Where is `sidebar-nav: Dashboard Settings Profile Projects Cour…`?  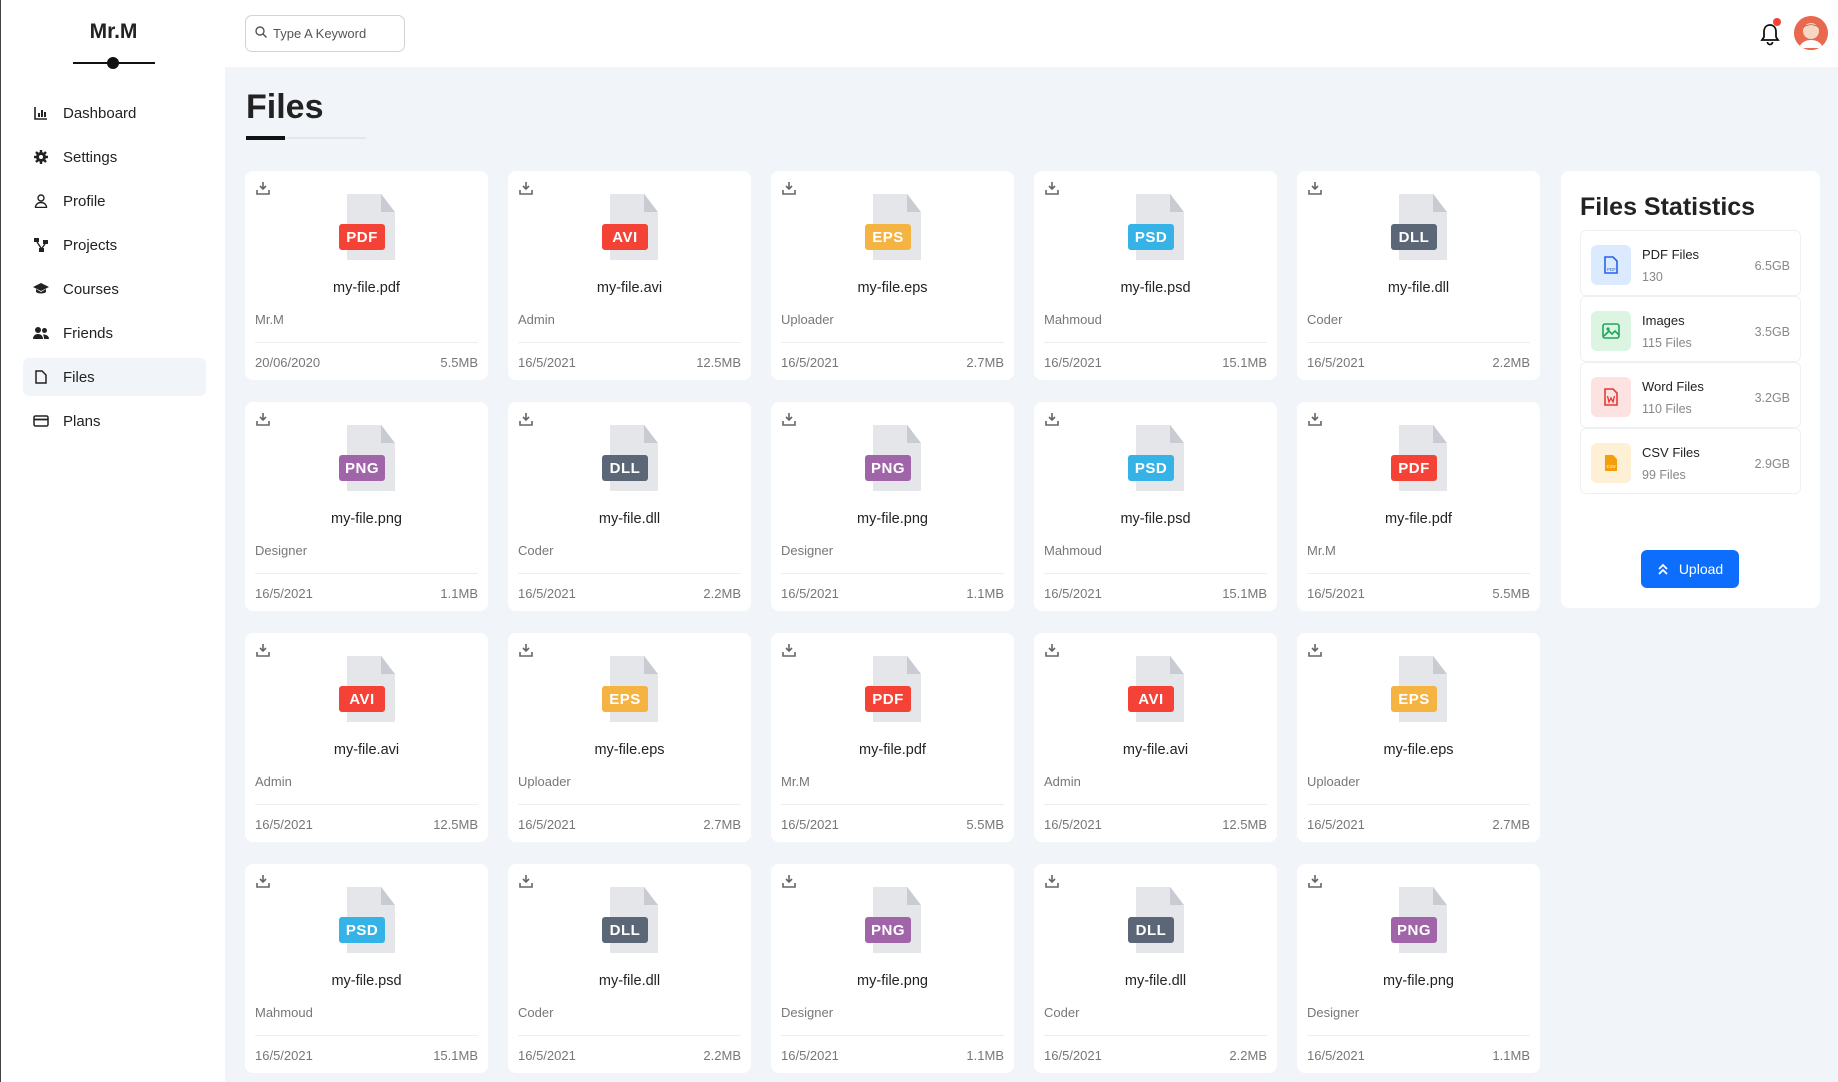
sidebar-nav: Dashboard Settings Profile Projects Cour… is located at coordinates (114, 270).